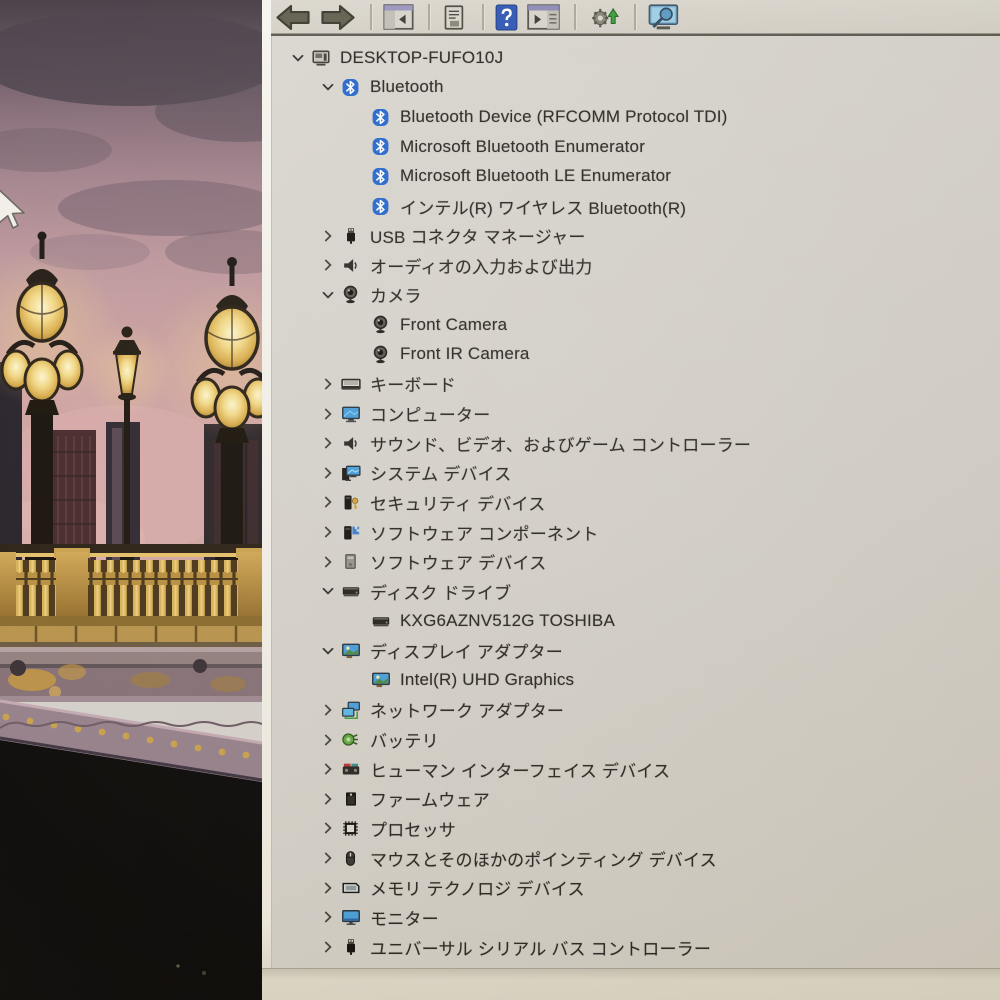  Describe the element at coordinates (636, 414) in the screenshot. I see `tree-item-computer: コンピューター` at that location.